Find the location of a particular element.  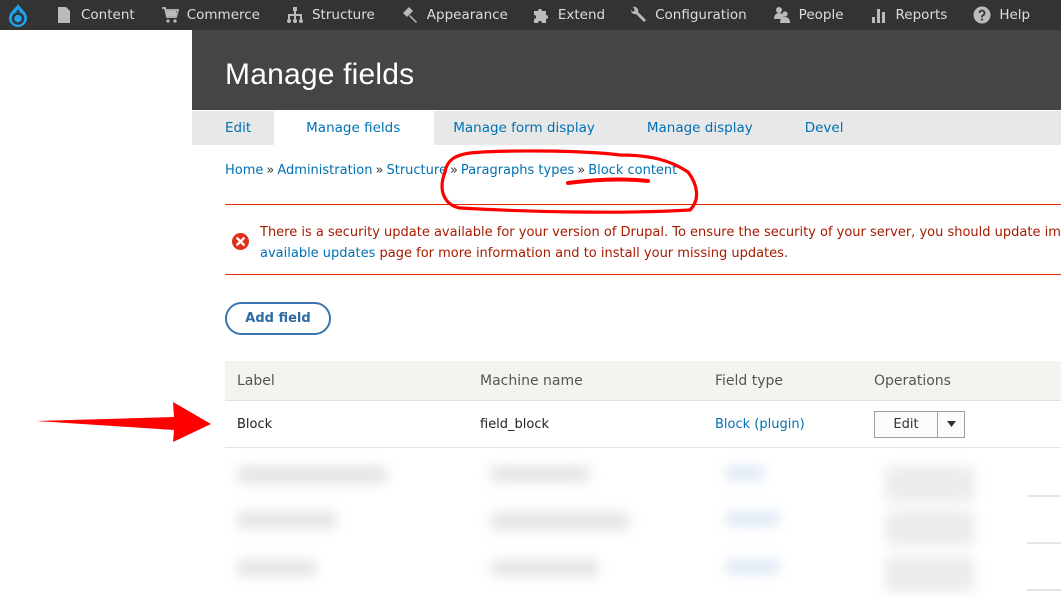

annotation-arrow is located at coordinates (123, 422).